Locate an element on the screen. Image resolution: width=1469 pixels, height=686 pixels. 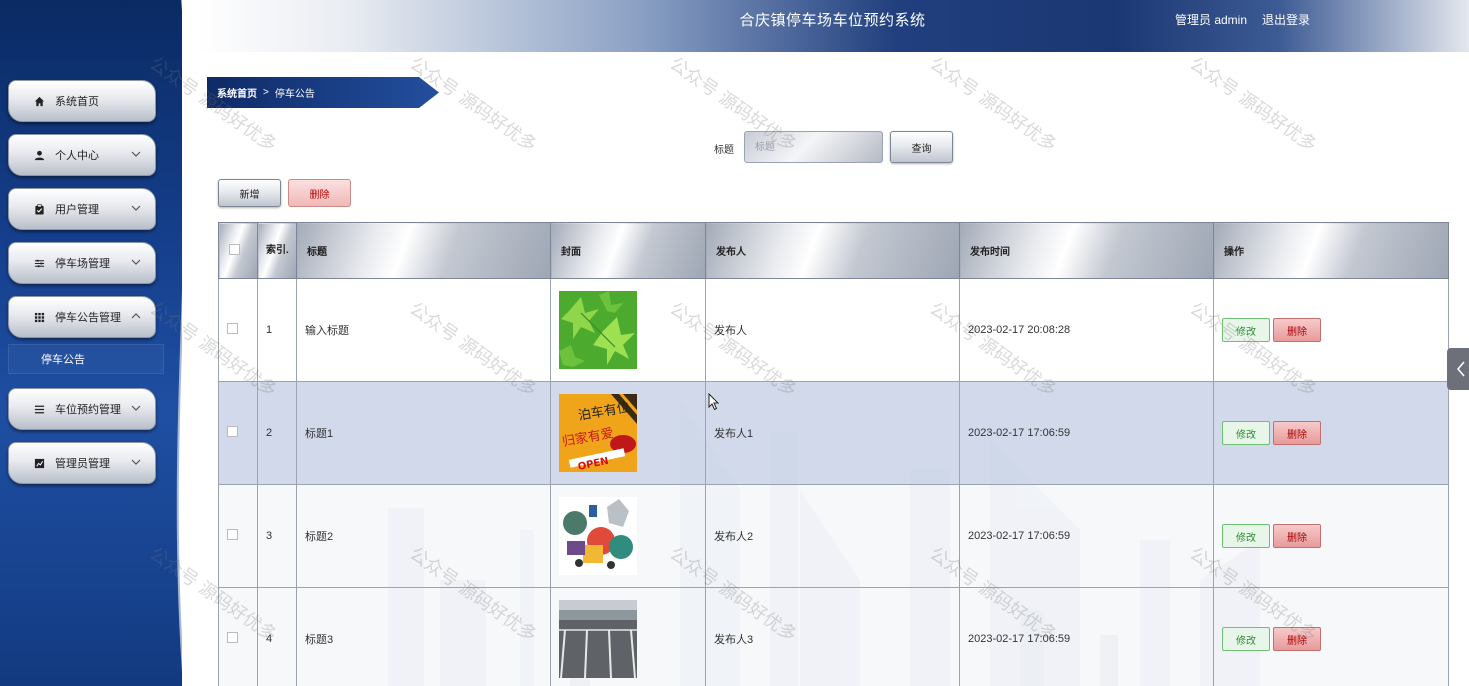
chevron-left-icon is located at coordinates (1461, 369).